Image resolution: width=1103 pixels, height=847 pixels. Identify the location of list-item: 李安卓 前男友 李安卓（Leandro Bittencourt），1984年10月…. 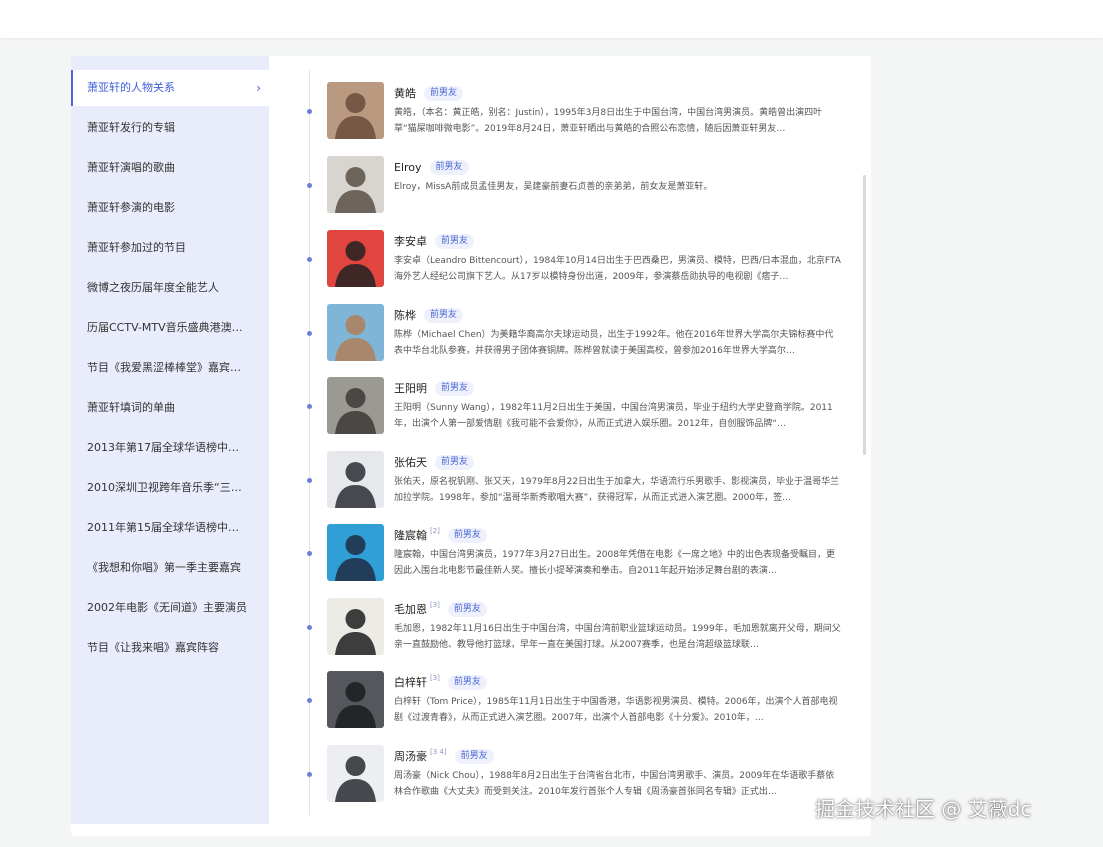
(578, 260).